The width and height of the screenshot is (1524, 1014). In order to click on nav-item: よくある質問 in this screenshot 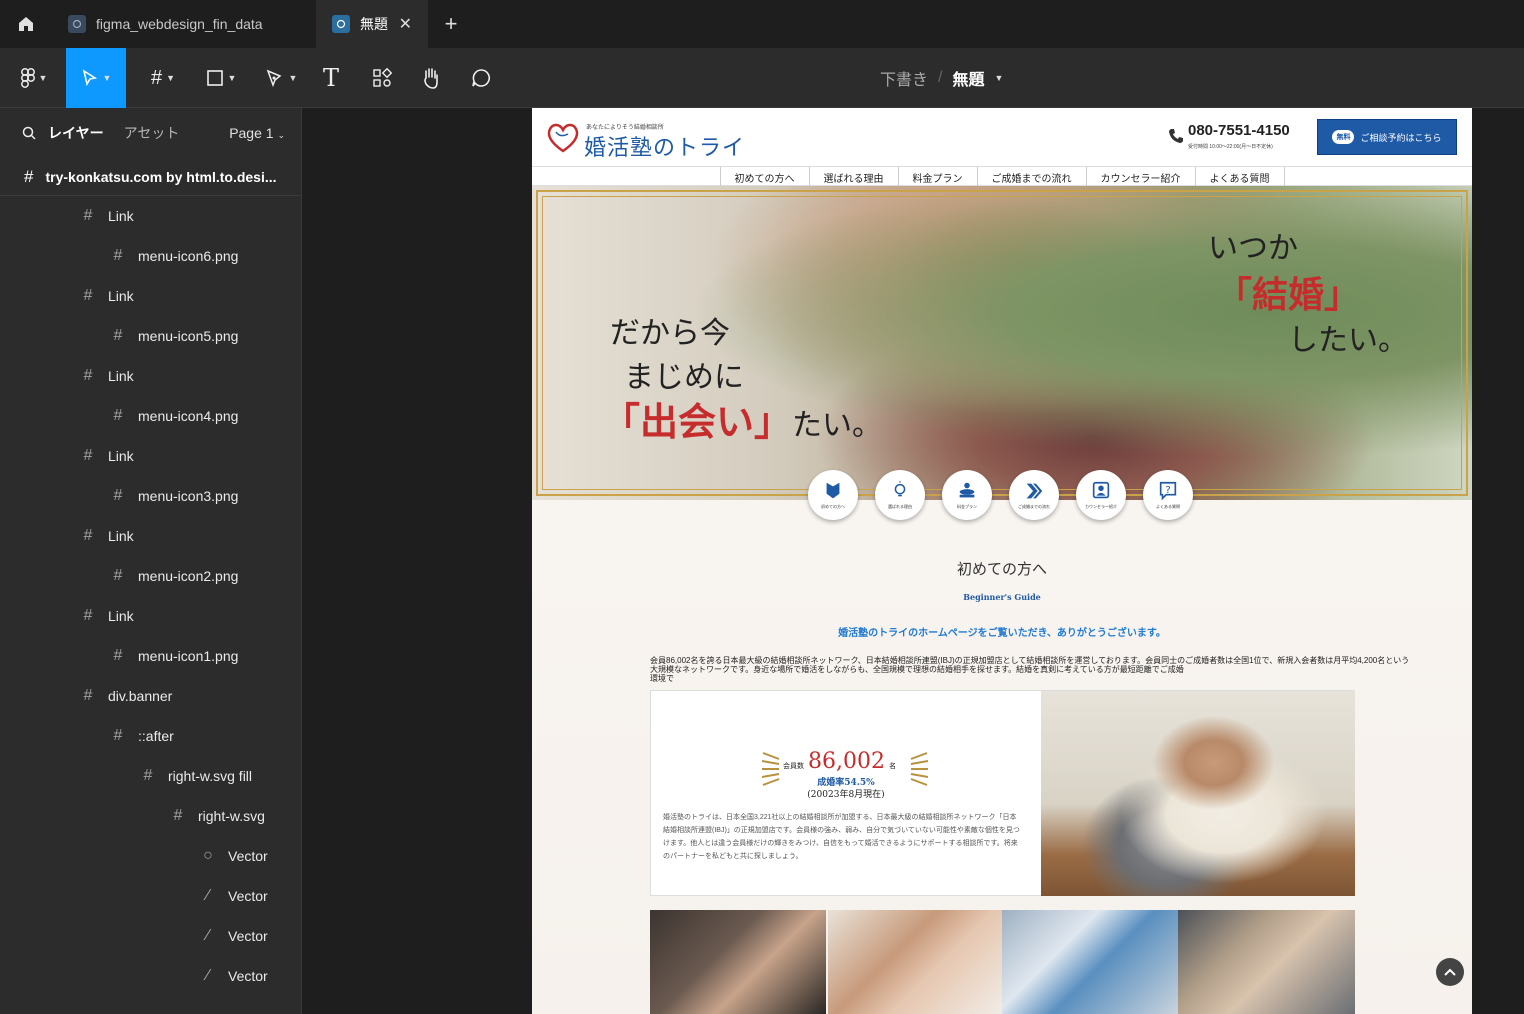, I will do `click(1239, 177)`.